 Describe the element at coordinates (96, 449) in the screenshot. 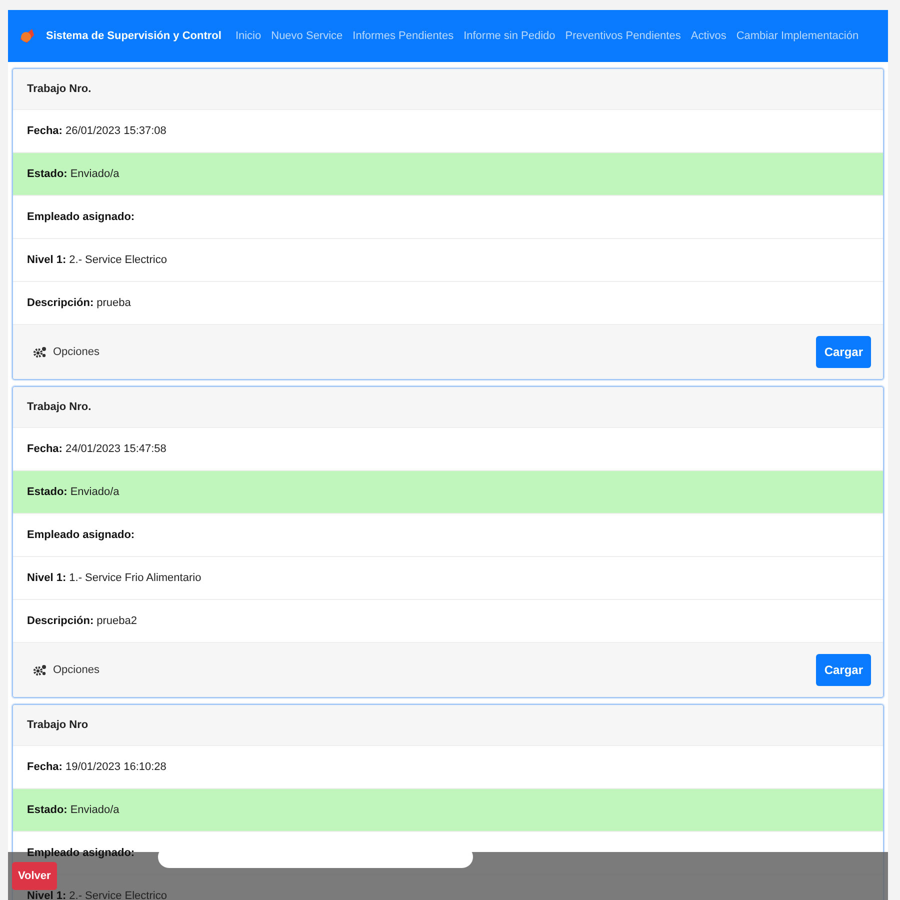

I see `field-text: Fecha: 24/01/2023 15:47:58` at that location.